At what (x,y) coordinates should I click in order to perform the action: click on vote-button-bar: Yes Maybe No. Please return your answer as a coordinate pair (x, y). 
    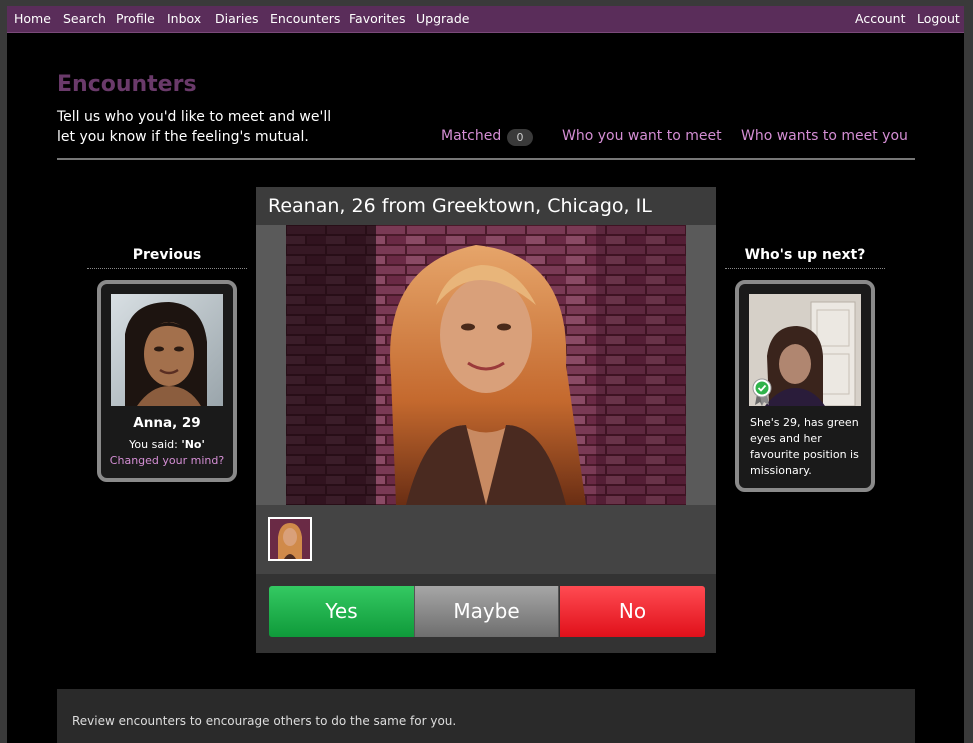
    Looking at the image, I should click on (486, 613).